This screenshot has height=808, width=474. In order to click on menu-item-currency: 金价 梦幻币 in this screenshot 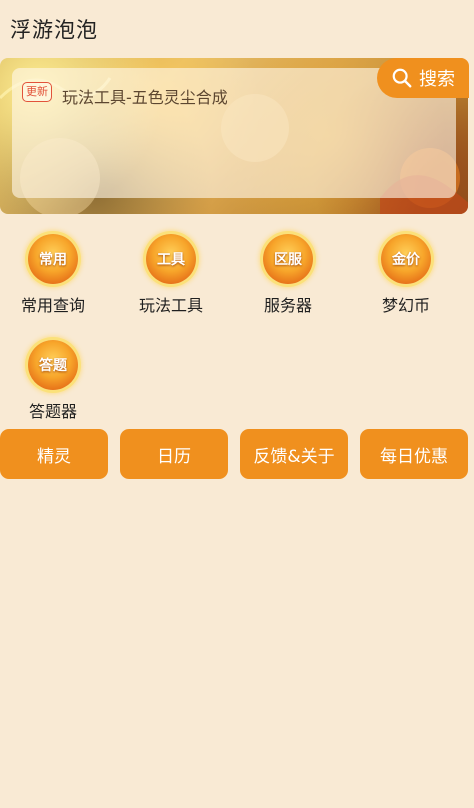, I will do `click(406, 275)`.